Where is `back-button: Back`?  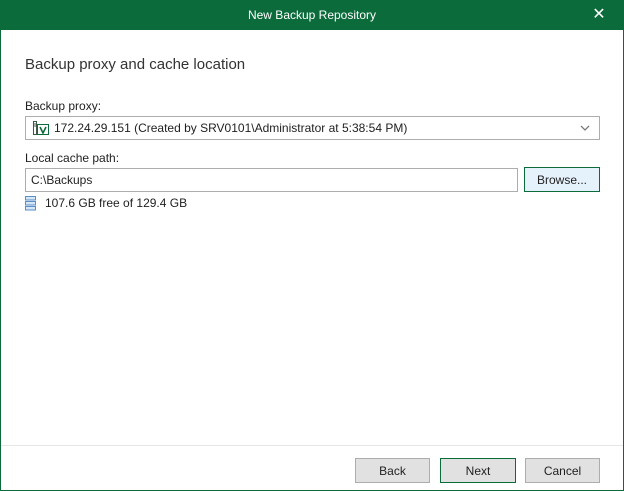
back-button: Back is located at coordinates (392, 470).